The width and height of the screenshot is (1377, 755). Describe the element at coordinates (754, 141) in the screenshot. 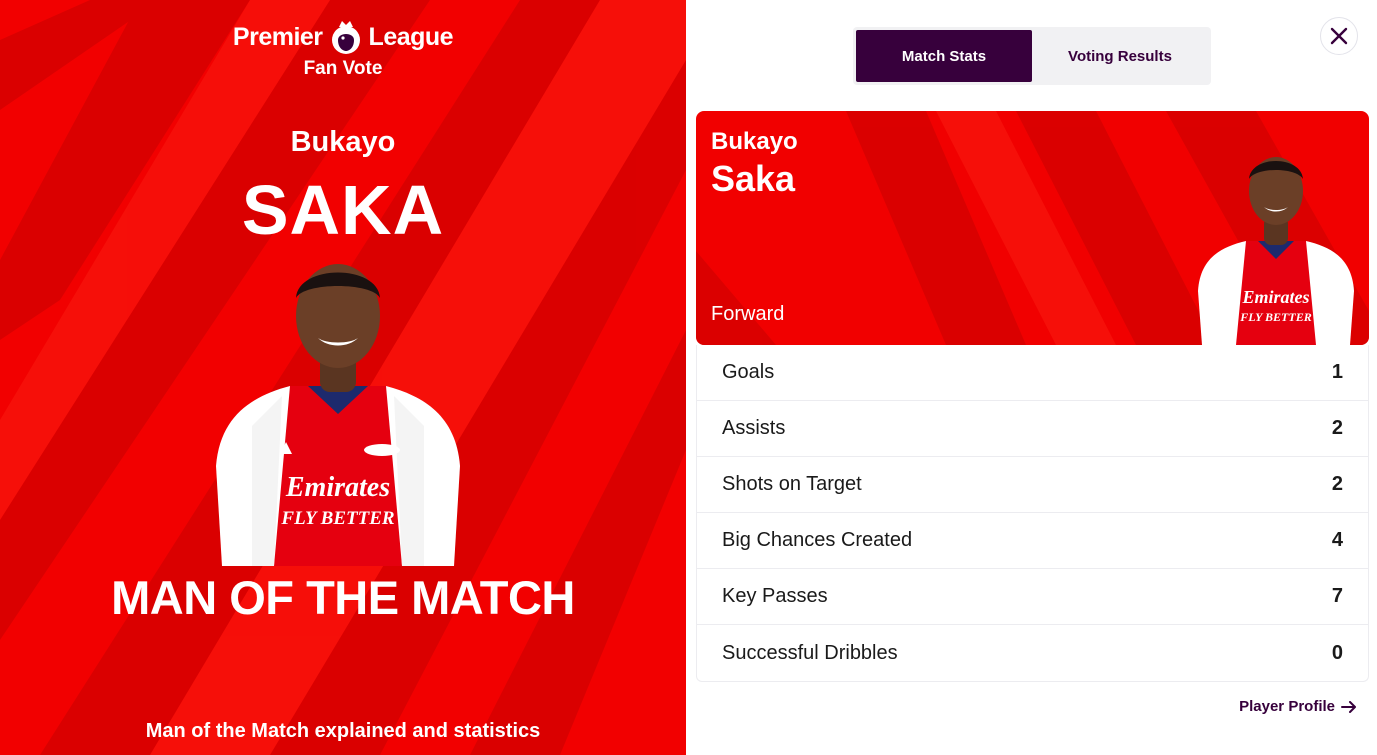

I see `card-first-name: Bukayo` at that location.